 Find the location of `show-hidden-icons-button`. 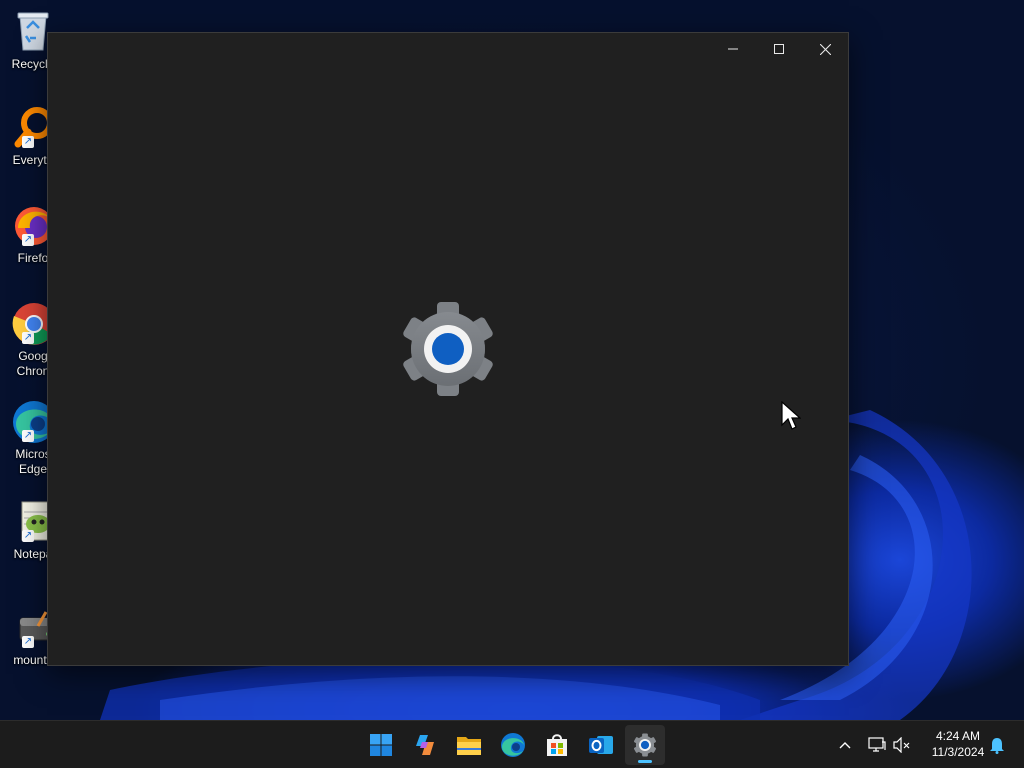

show-hidden-icons-button is located at coordinates (845, 745).